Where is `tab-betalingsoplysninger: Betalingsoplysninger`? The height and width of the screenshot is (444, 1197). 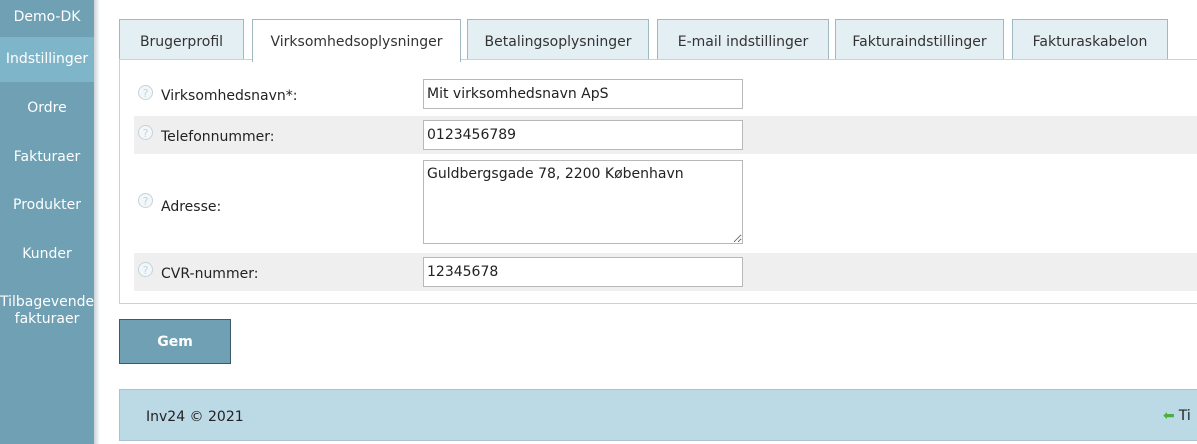
tab-betalingsoplysninger: Betalingsoplysninger is located at coordinates (558, 39).